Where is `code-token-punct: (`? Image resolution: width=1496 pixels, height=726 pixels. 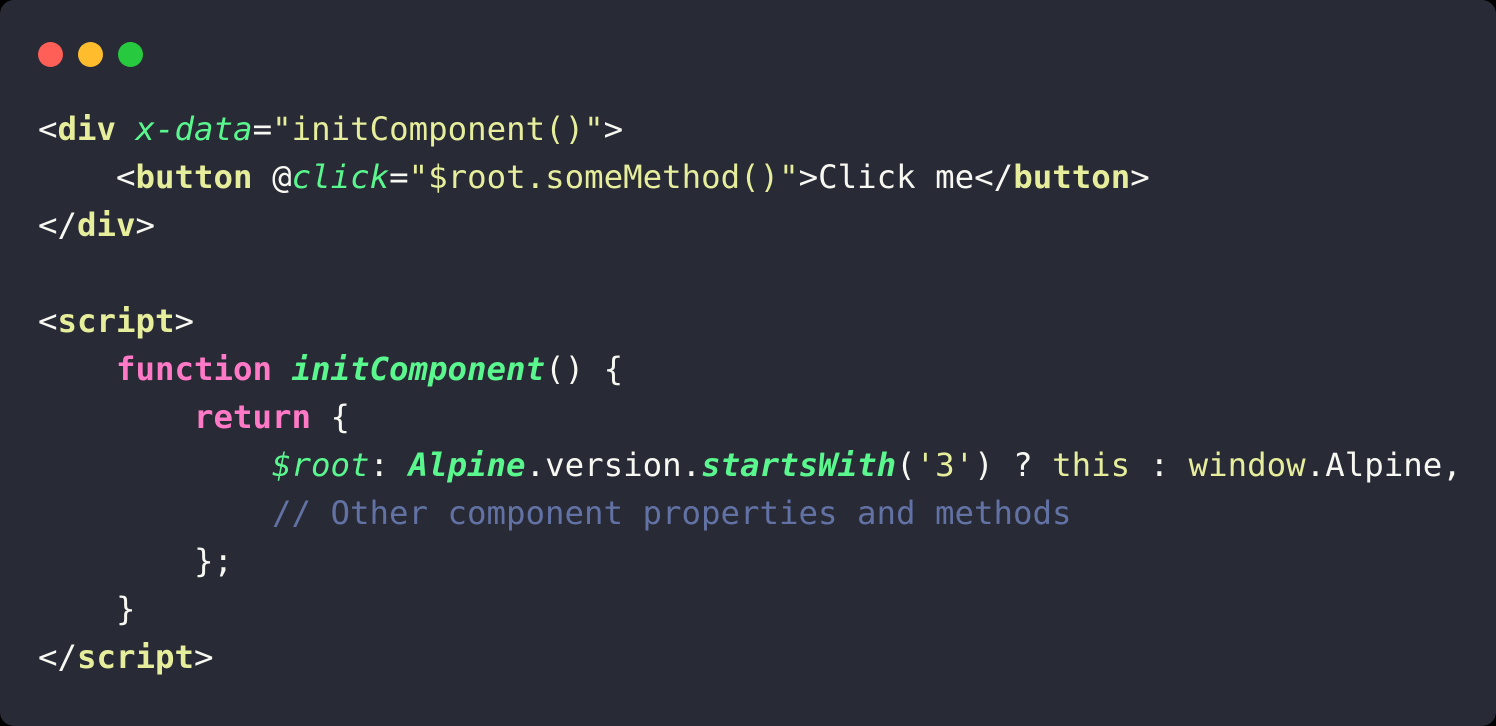
code-token-punct: ( is located at coordinates (906, 465).